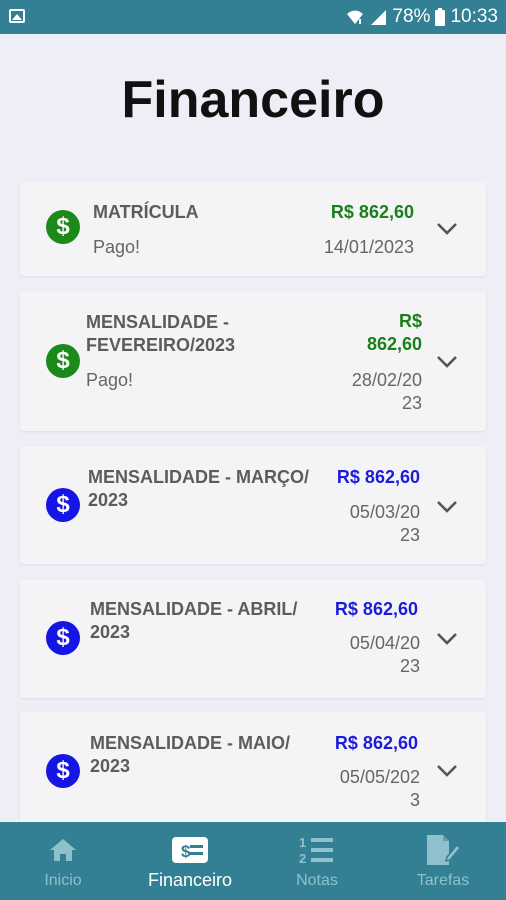 The image size is (506, 900). Describe the element at coordinates (316, 850) in the screenshot. I see `numbered-list-icon: 1 2` at that location.